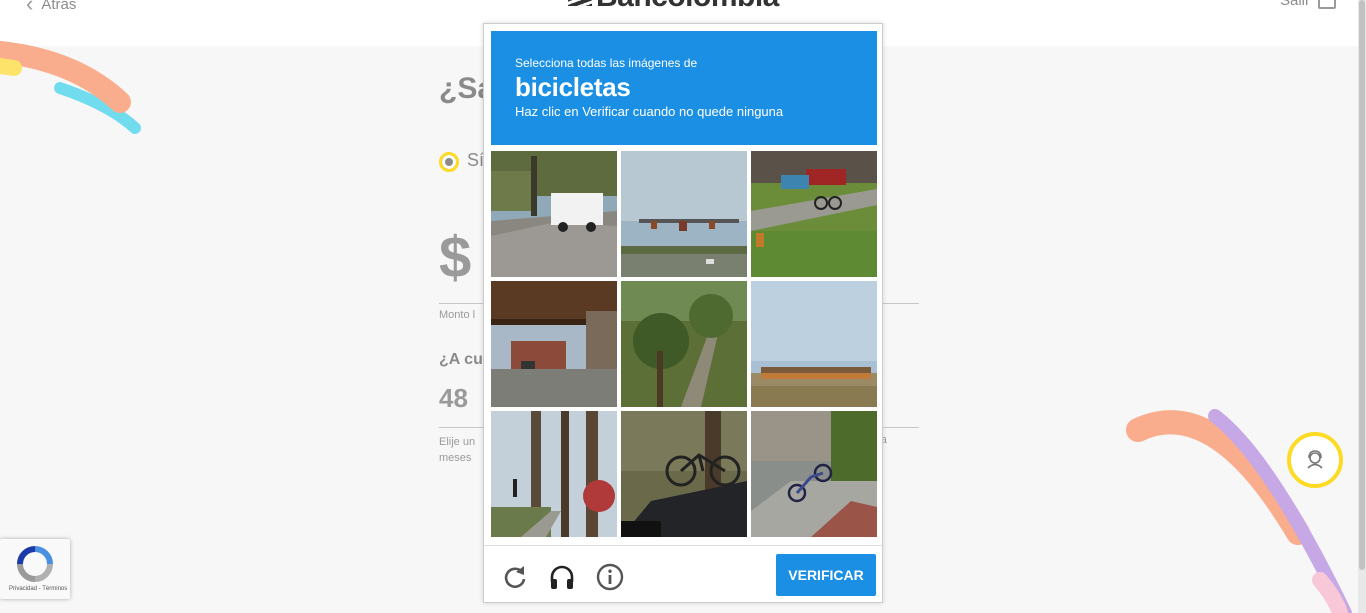 The height and width of the screenshot is (613, 1366). I want to click on amount-help: Monto l, so click(457, 315).